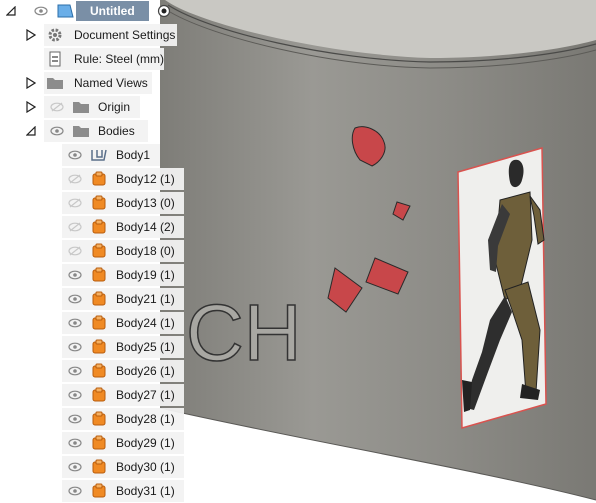 The height and width of the screenshot is (503, 596). I want to click on item-label: Body13 (0), so click(145, 203).